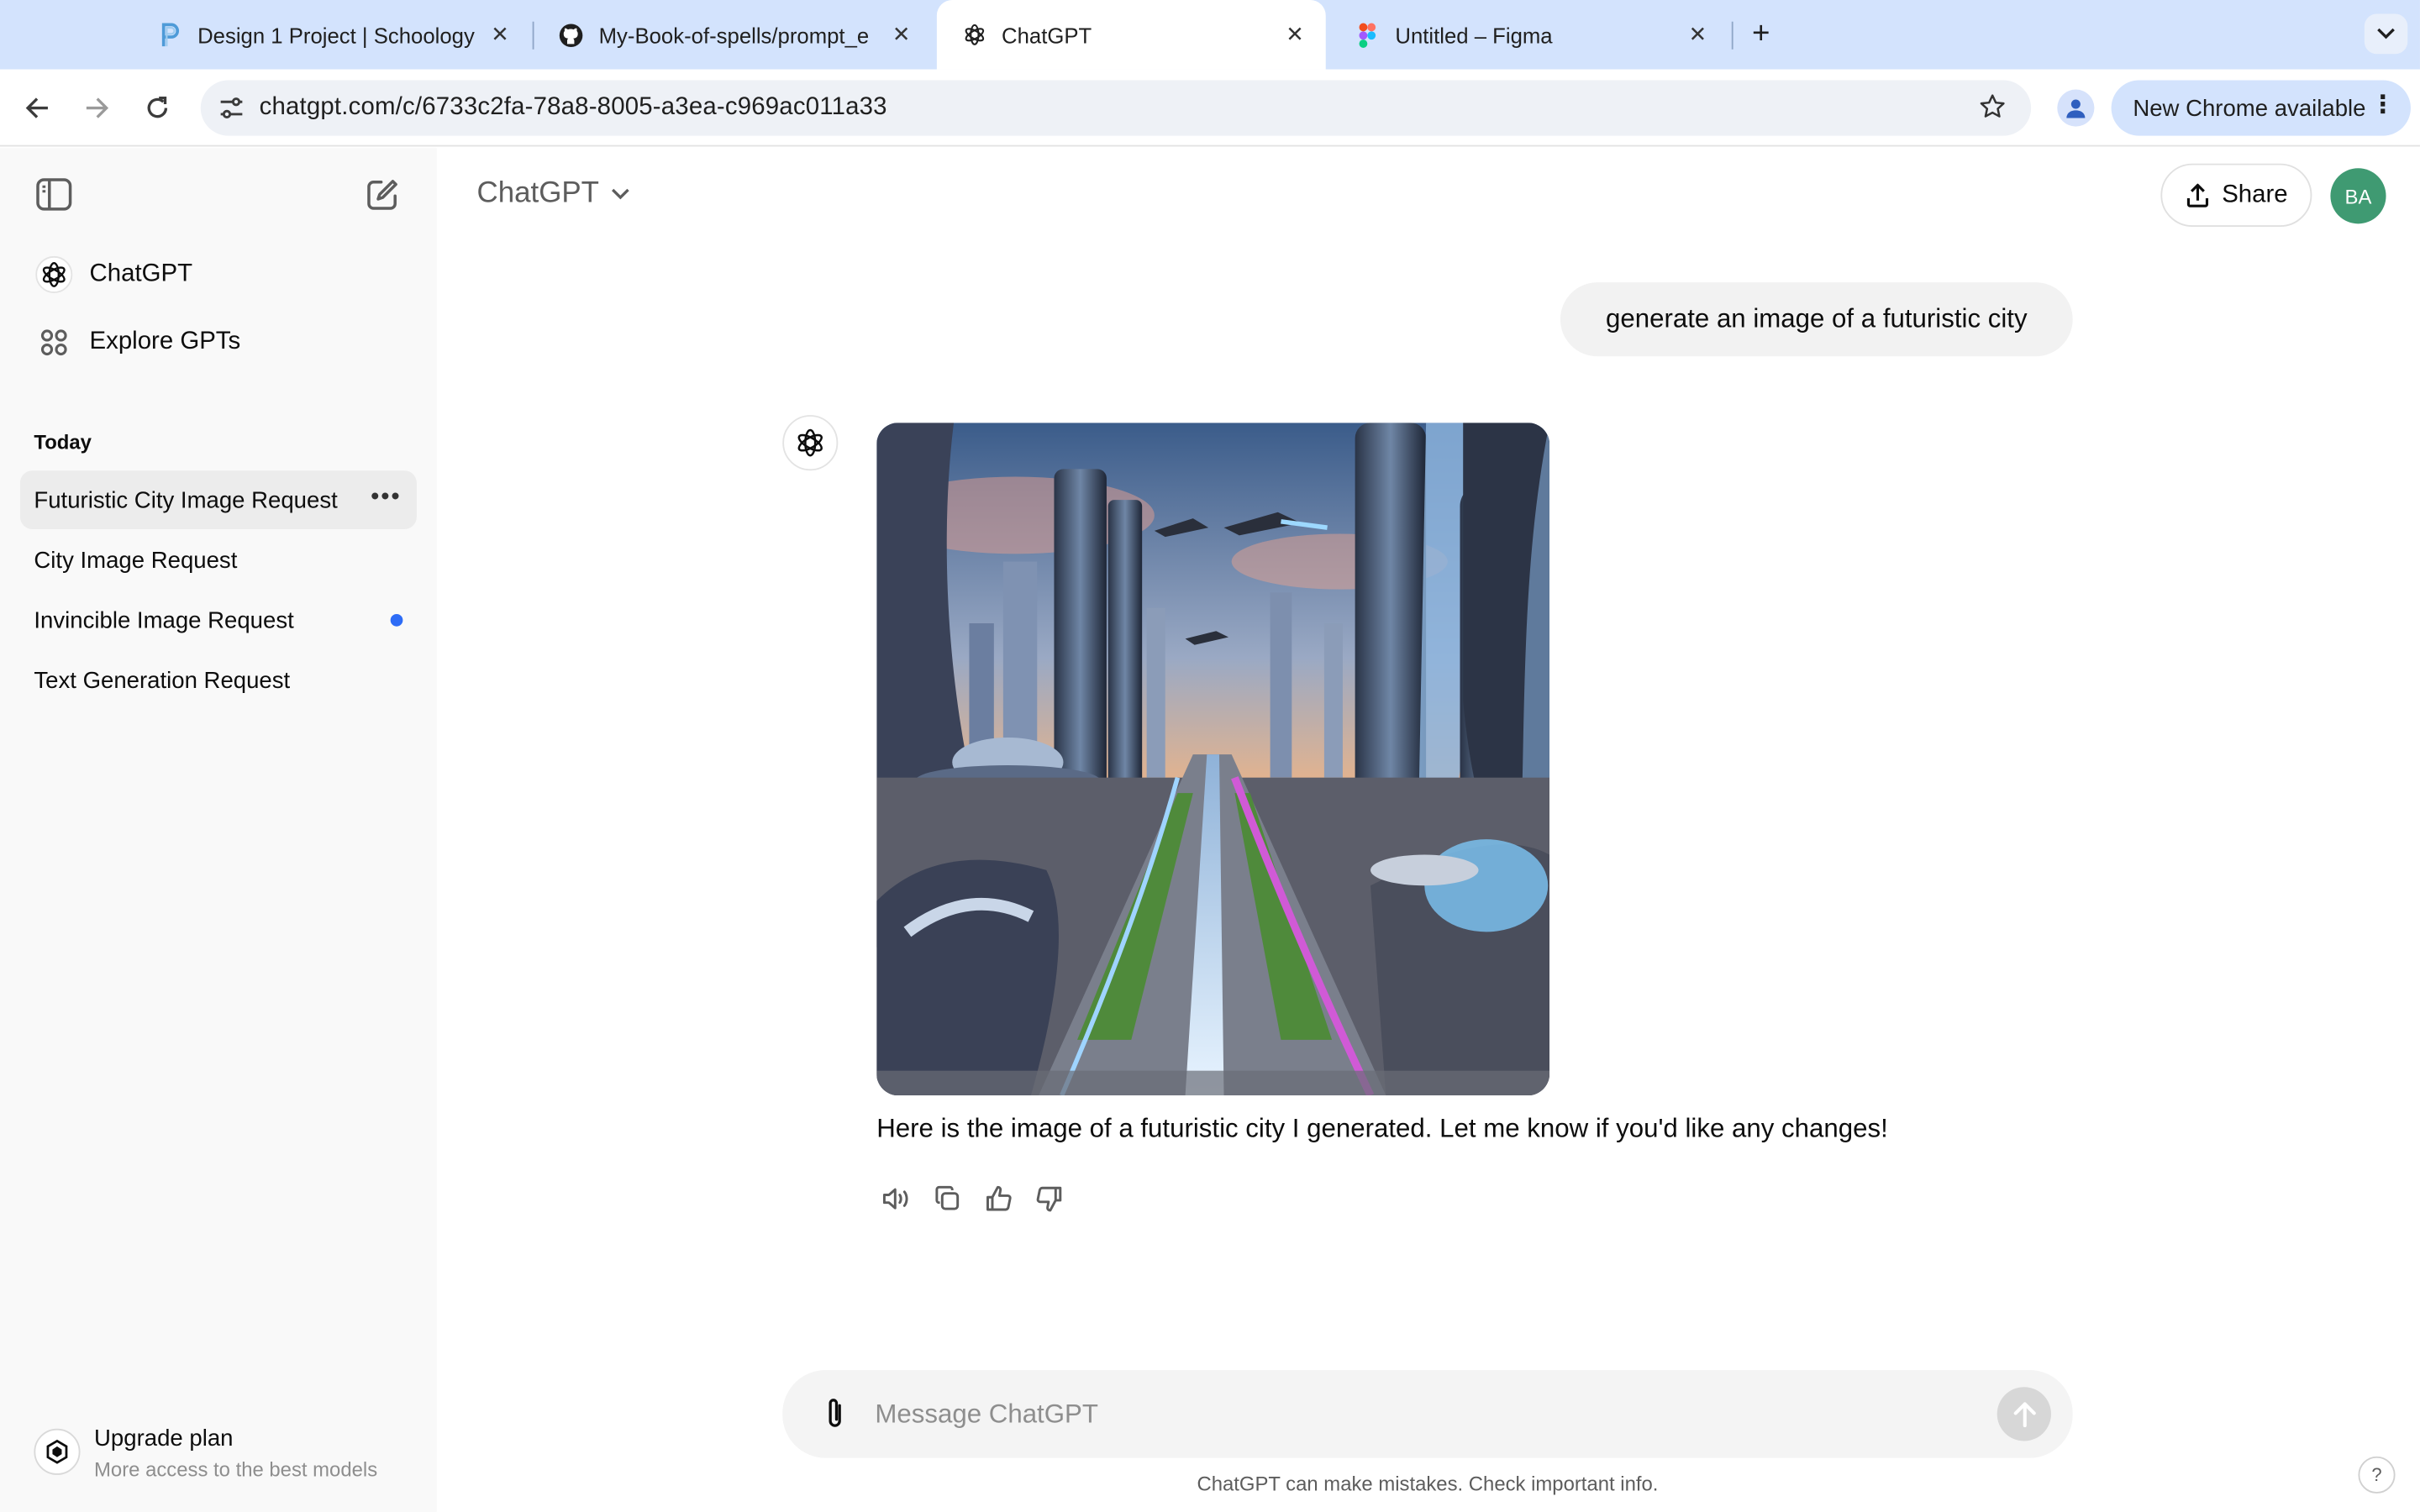 Image resolution: width=2420 pixels, height=1512 pixels. What do you see at coordinates (54, 343) in the screenshot?
I see `grid-icon` at bounding box center [54, 343].